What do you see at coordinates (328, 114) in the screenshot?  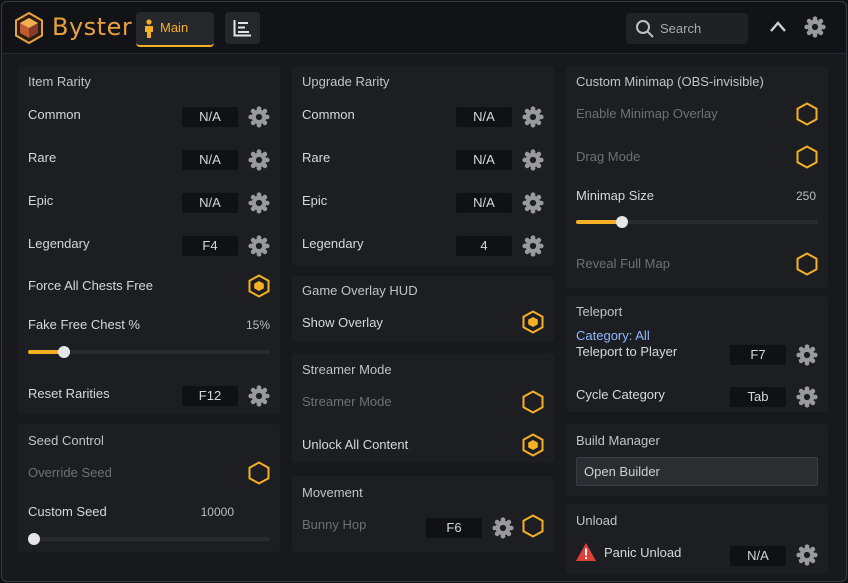 I see `upgrade-rarity-common-label: Common` at bounding box center [328, 114].